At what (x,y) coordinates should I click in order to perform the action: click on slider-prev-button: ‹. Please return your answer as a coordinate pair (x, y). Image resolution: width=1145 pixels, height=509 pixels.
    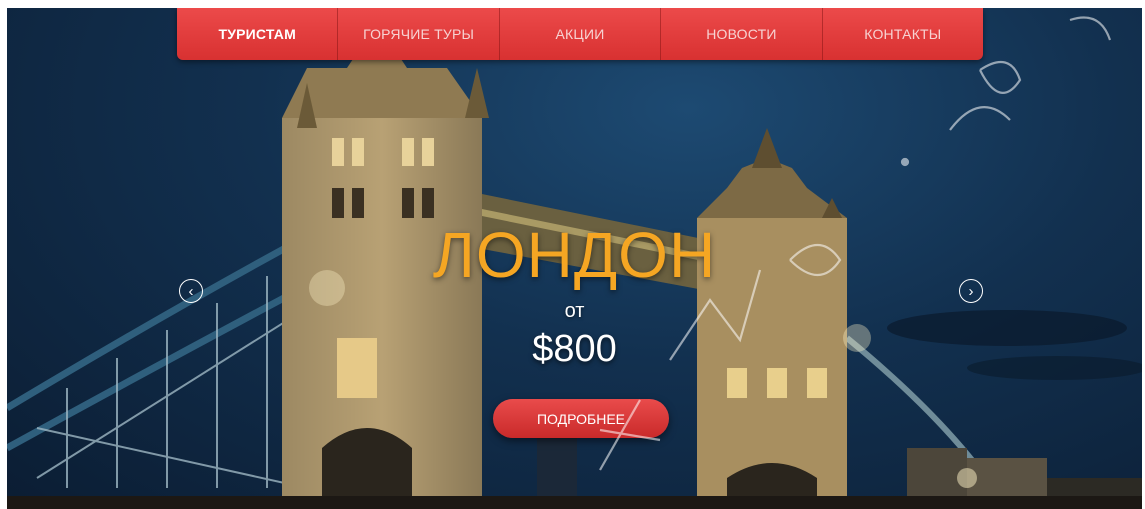
    Looking at the image, I should click on (191, 291).